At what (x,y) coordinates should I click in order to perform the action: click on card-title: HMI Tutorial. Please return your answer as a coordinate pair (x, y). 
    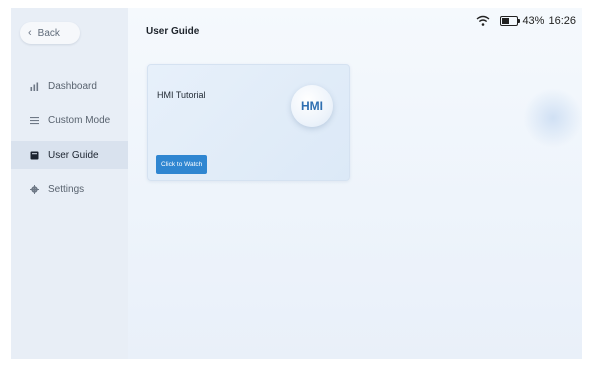
    Looking at the image, I should click on (181, 95).